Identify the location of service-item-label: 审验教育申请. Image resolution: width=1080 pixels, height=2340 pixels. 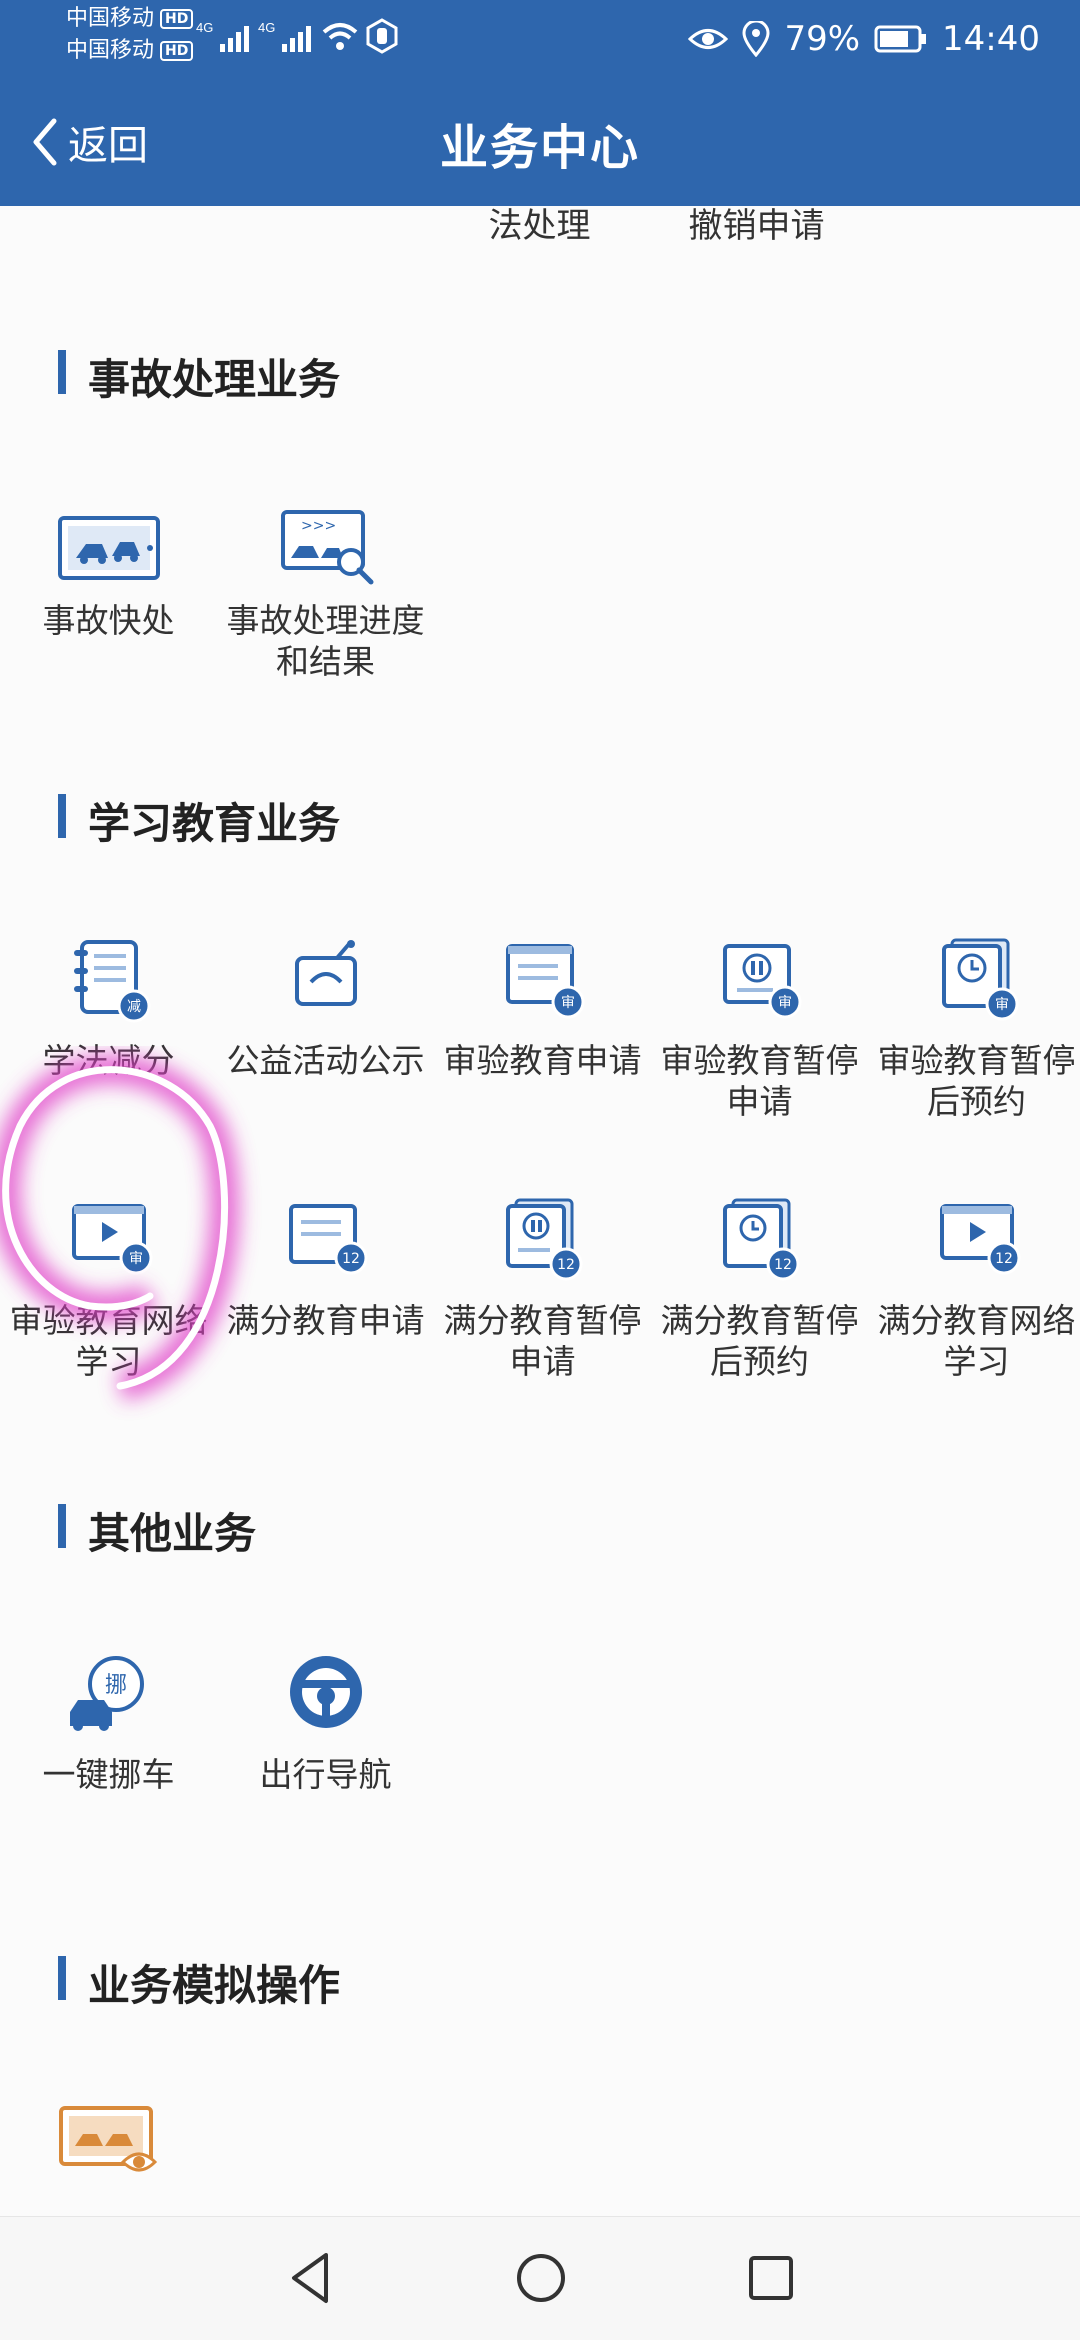
(542, 1060).